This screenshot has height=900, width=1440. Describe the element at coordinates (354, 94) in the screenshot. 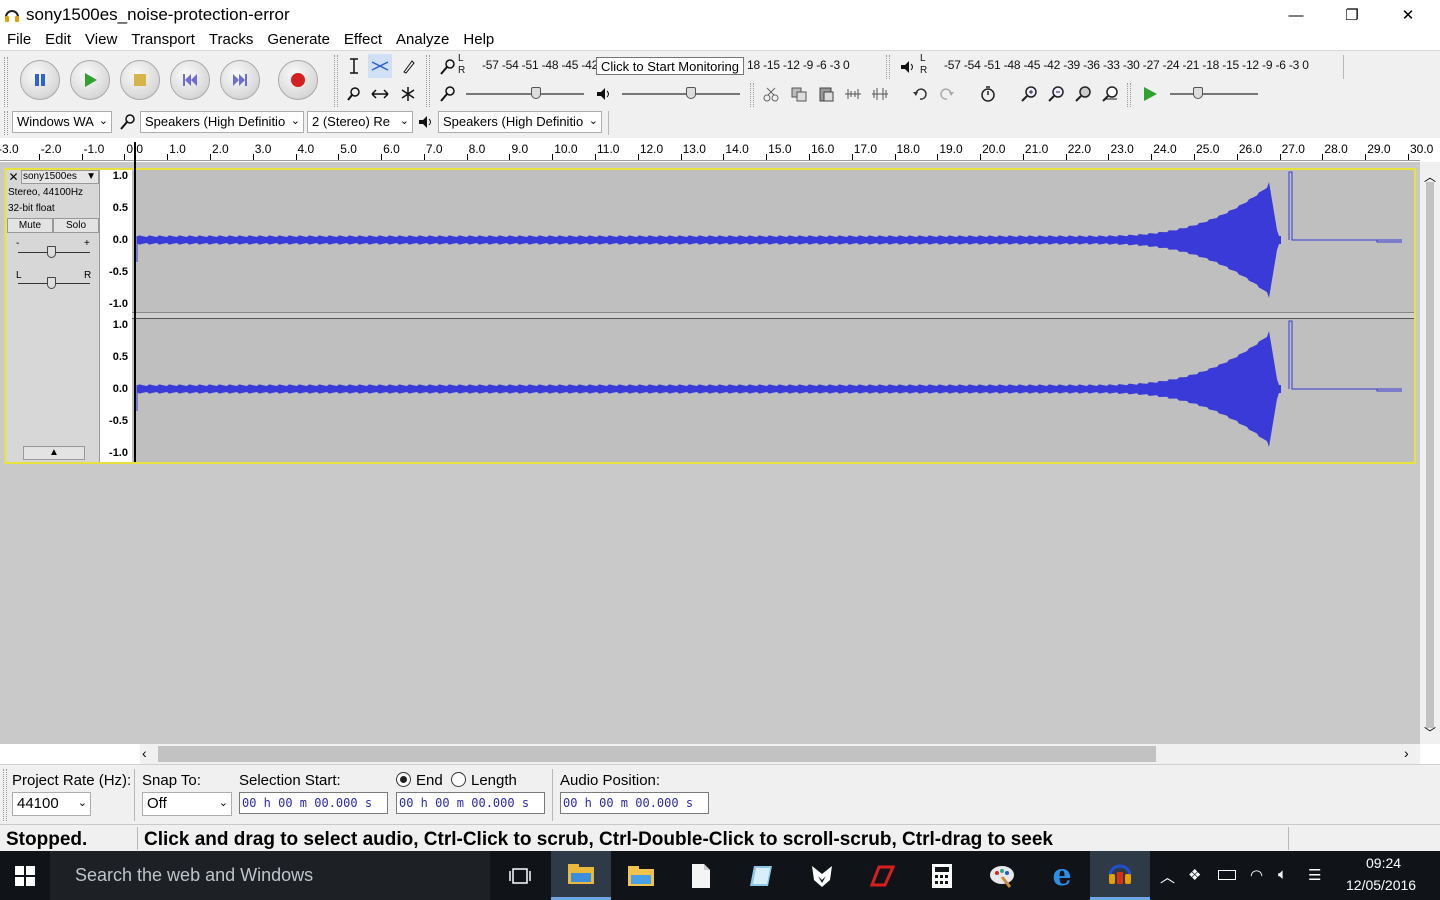

I see `zoom-tool-icon` at that location.